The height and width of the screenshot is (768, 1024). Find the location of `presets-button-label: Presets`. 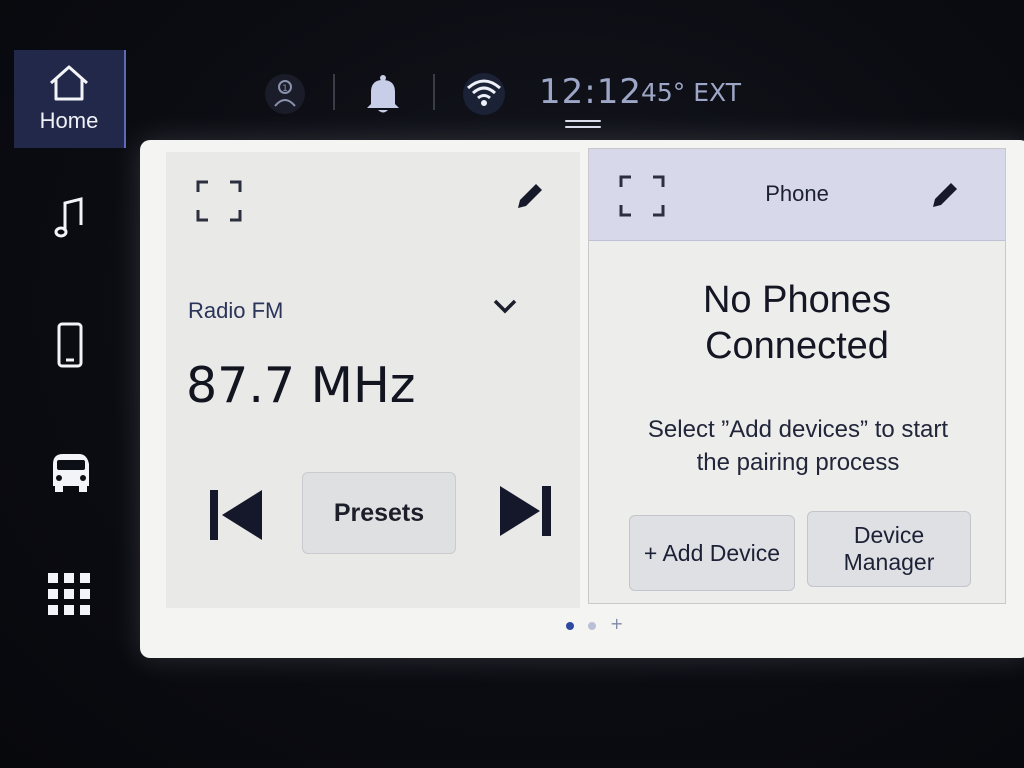

presets-button-label: Presets is located at coordinates (379, 512).